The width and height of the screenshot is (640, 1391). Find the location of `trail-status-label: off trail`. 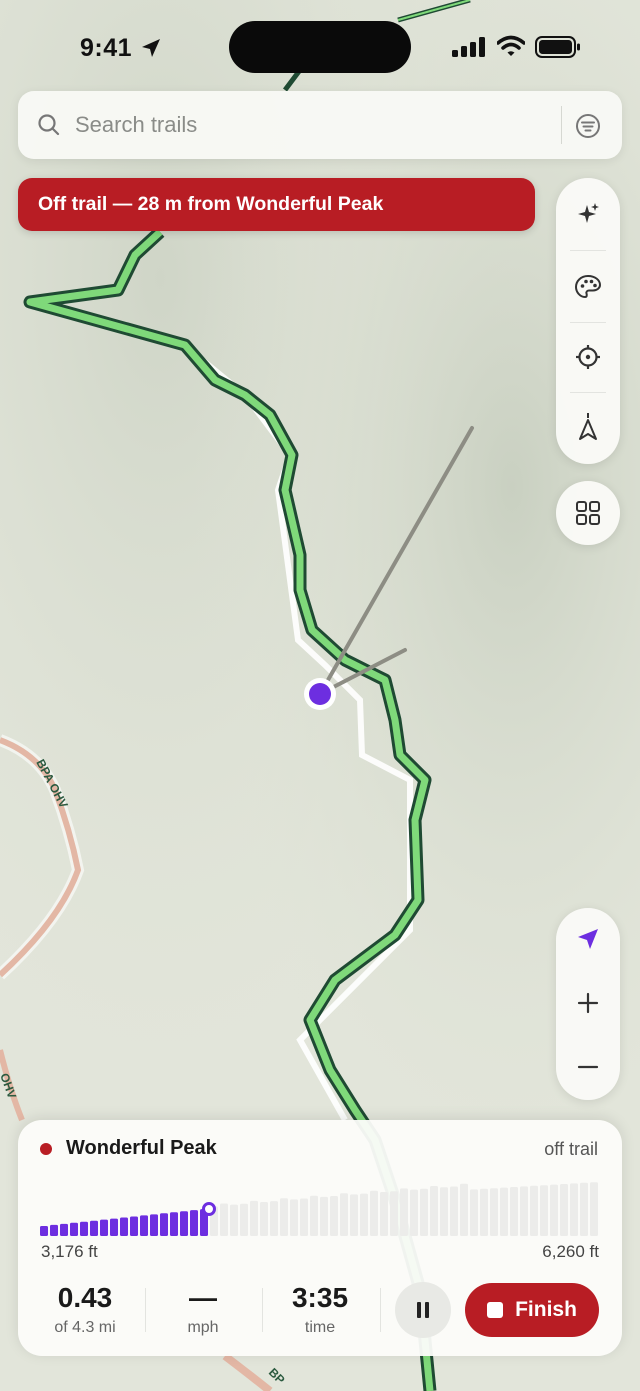

trail-status-label: off trail is located at coordinates (571, 1149).